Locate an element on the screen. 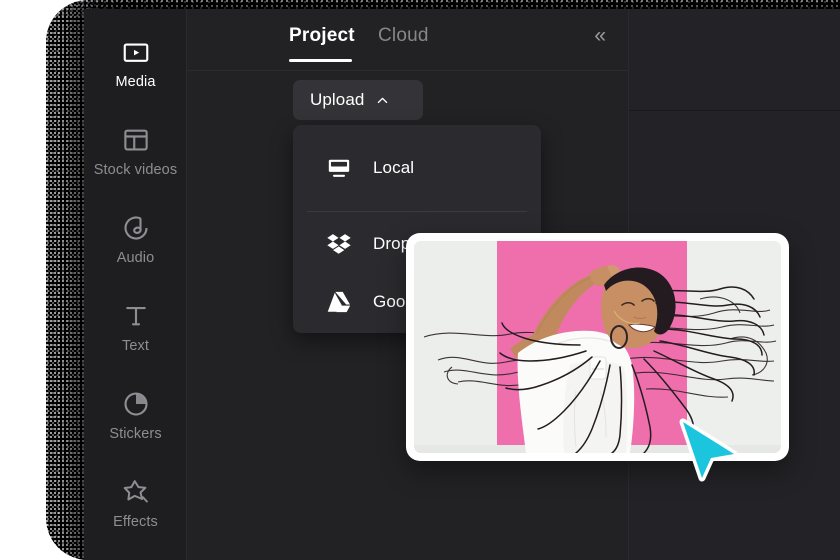 The image size is (840, 560). upload-button: Upload is located at coordinates (358, 100).